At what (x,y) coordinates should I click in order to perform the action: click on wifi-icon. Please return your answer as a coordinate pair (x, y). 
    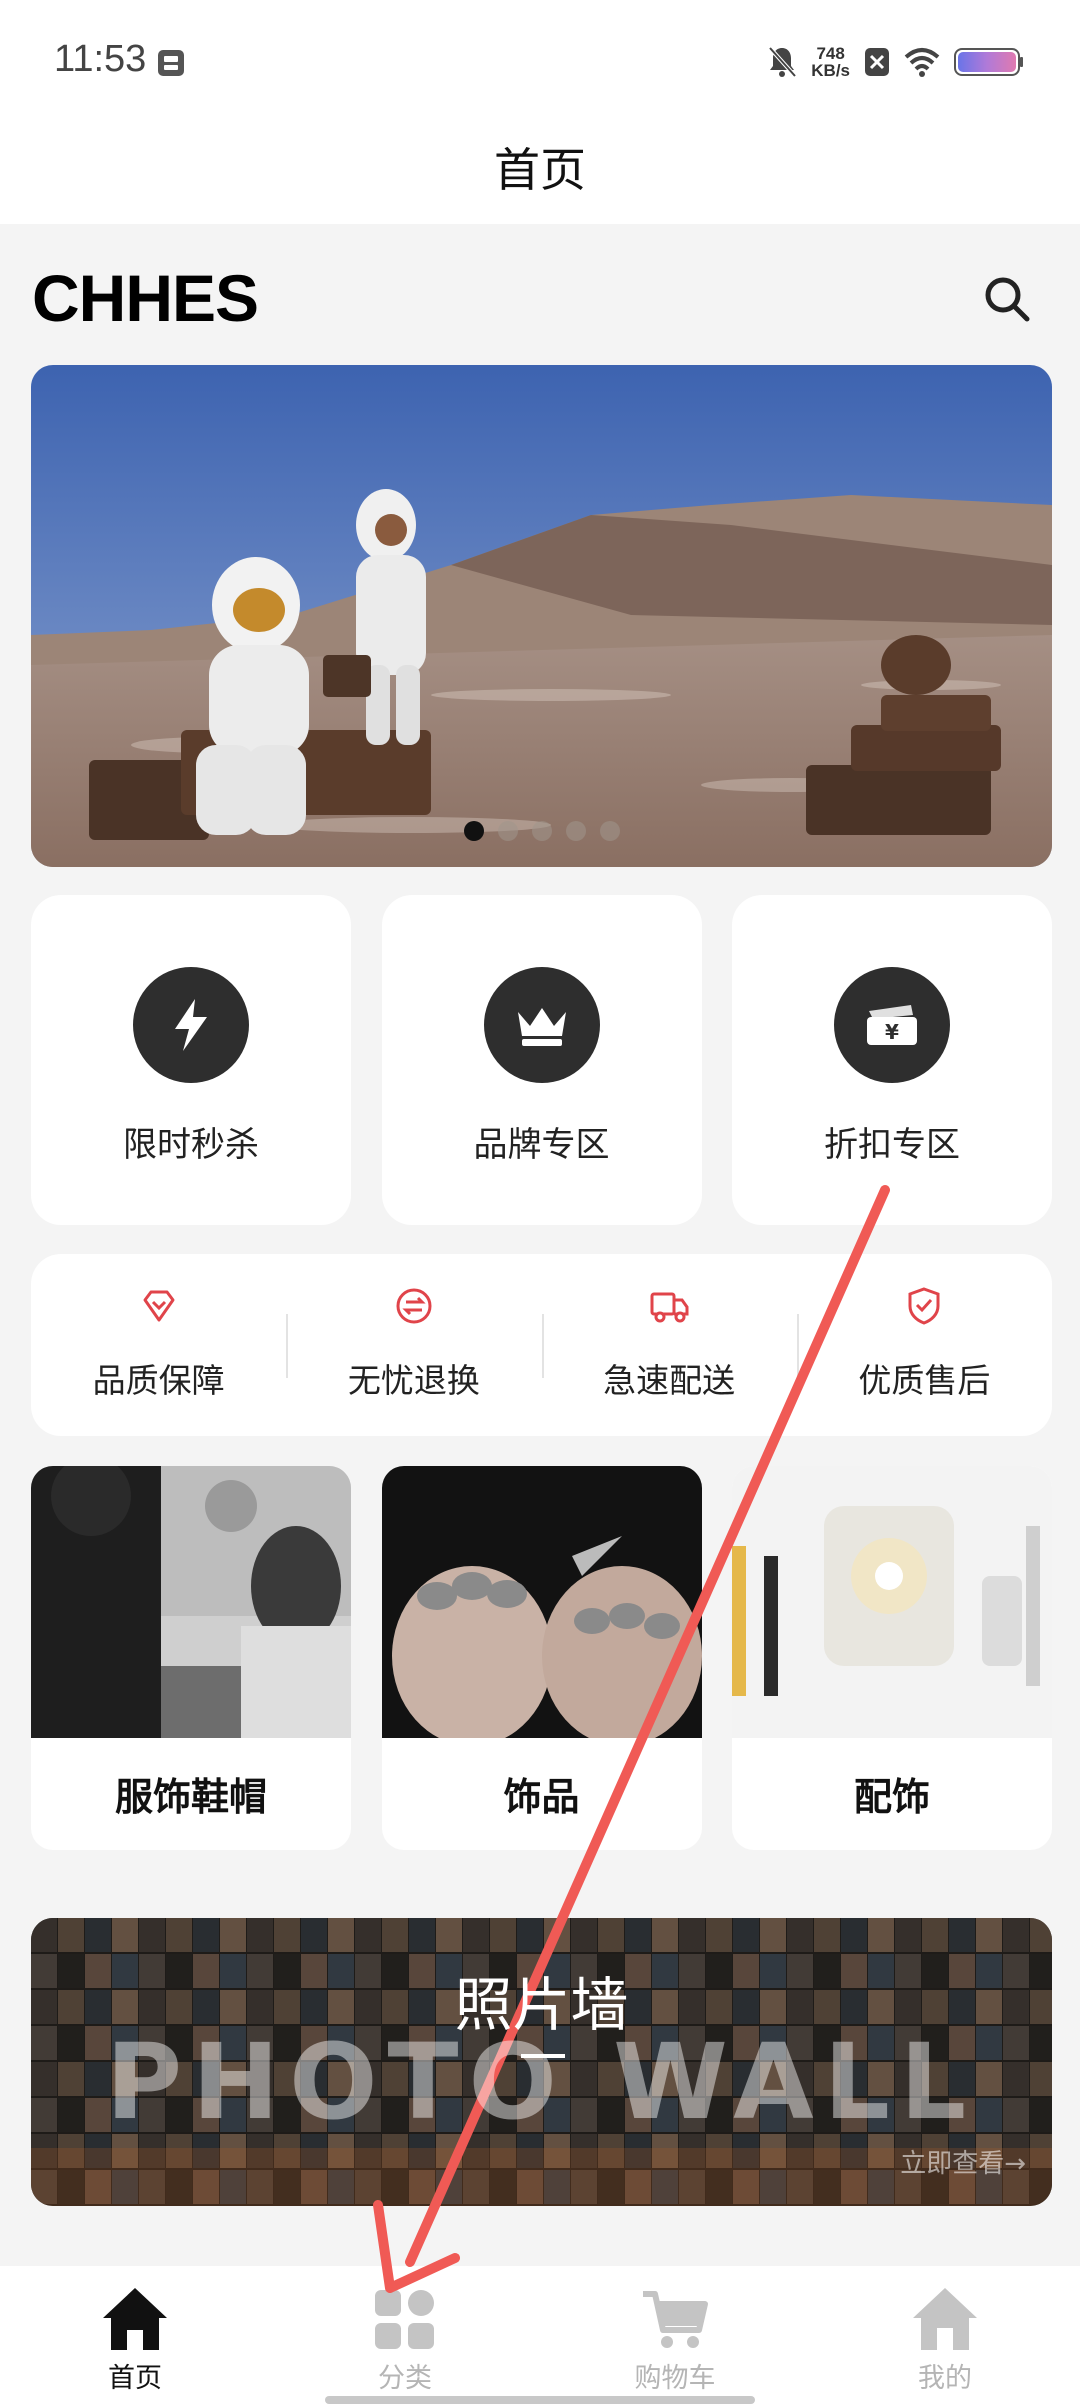
    Looking at the image, I should click on (922, 62).